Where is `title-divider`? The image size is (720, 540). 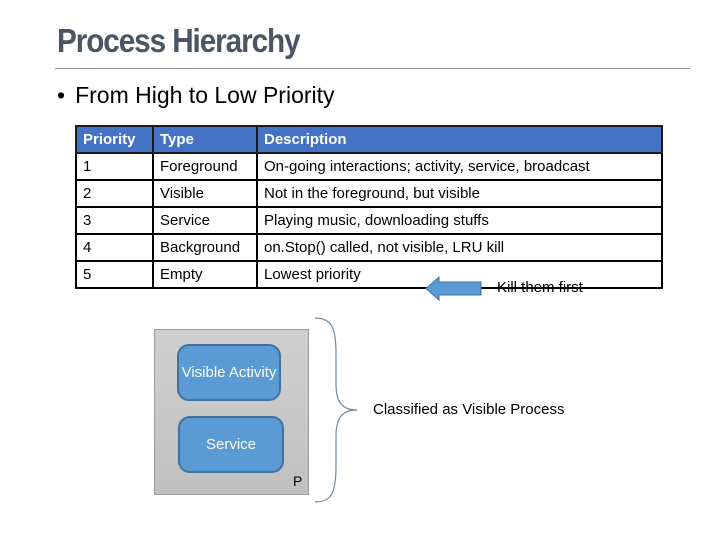
title-divider is located at coordinates (372, 68).